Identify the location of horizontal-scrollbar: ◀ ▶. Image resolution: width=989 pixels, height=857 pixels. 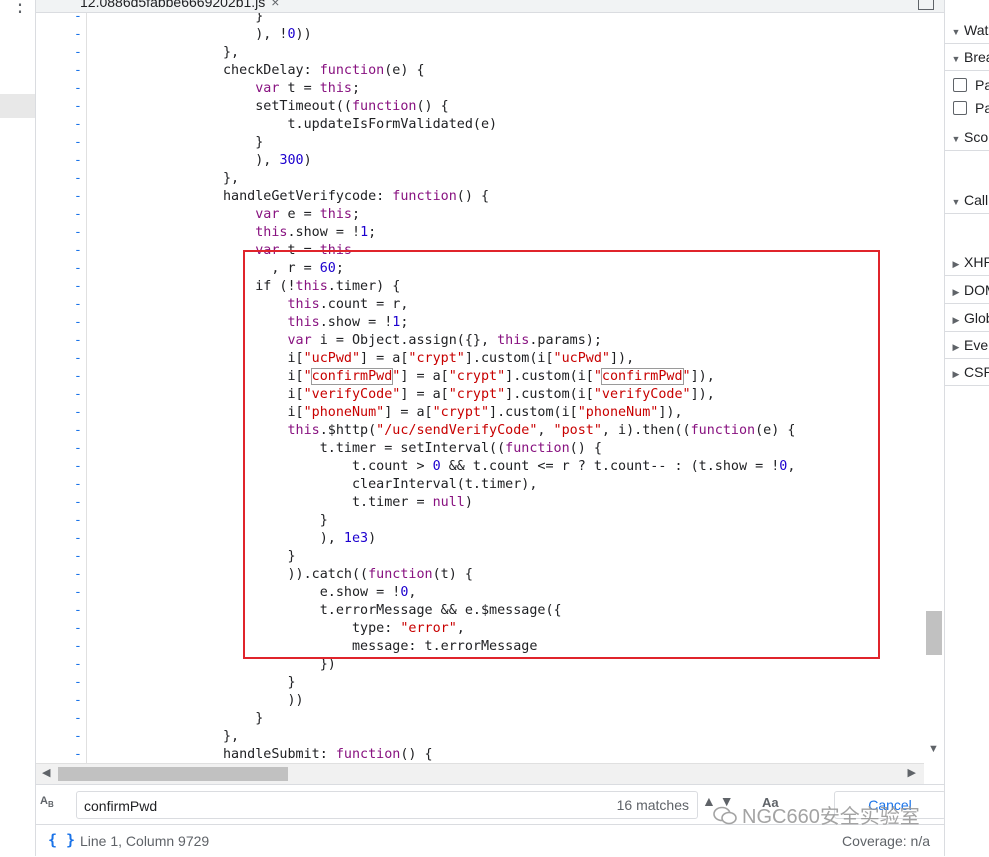
(480, 773).